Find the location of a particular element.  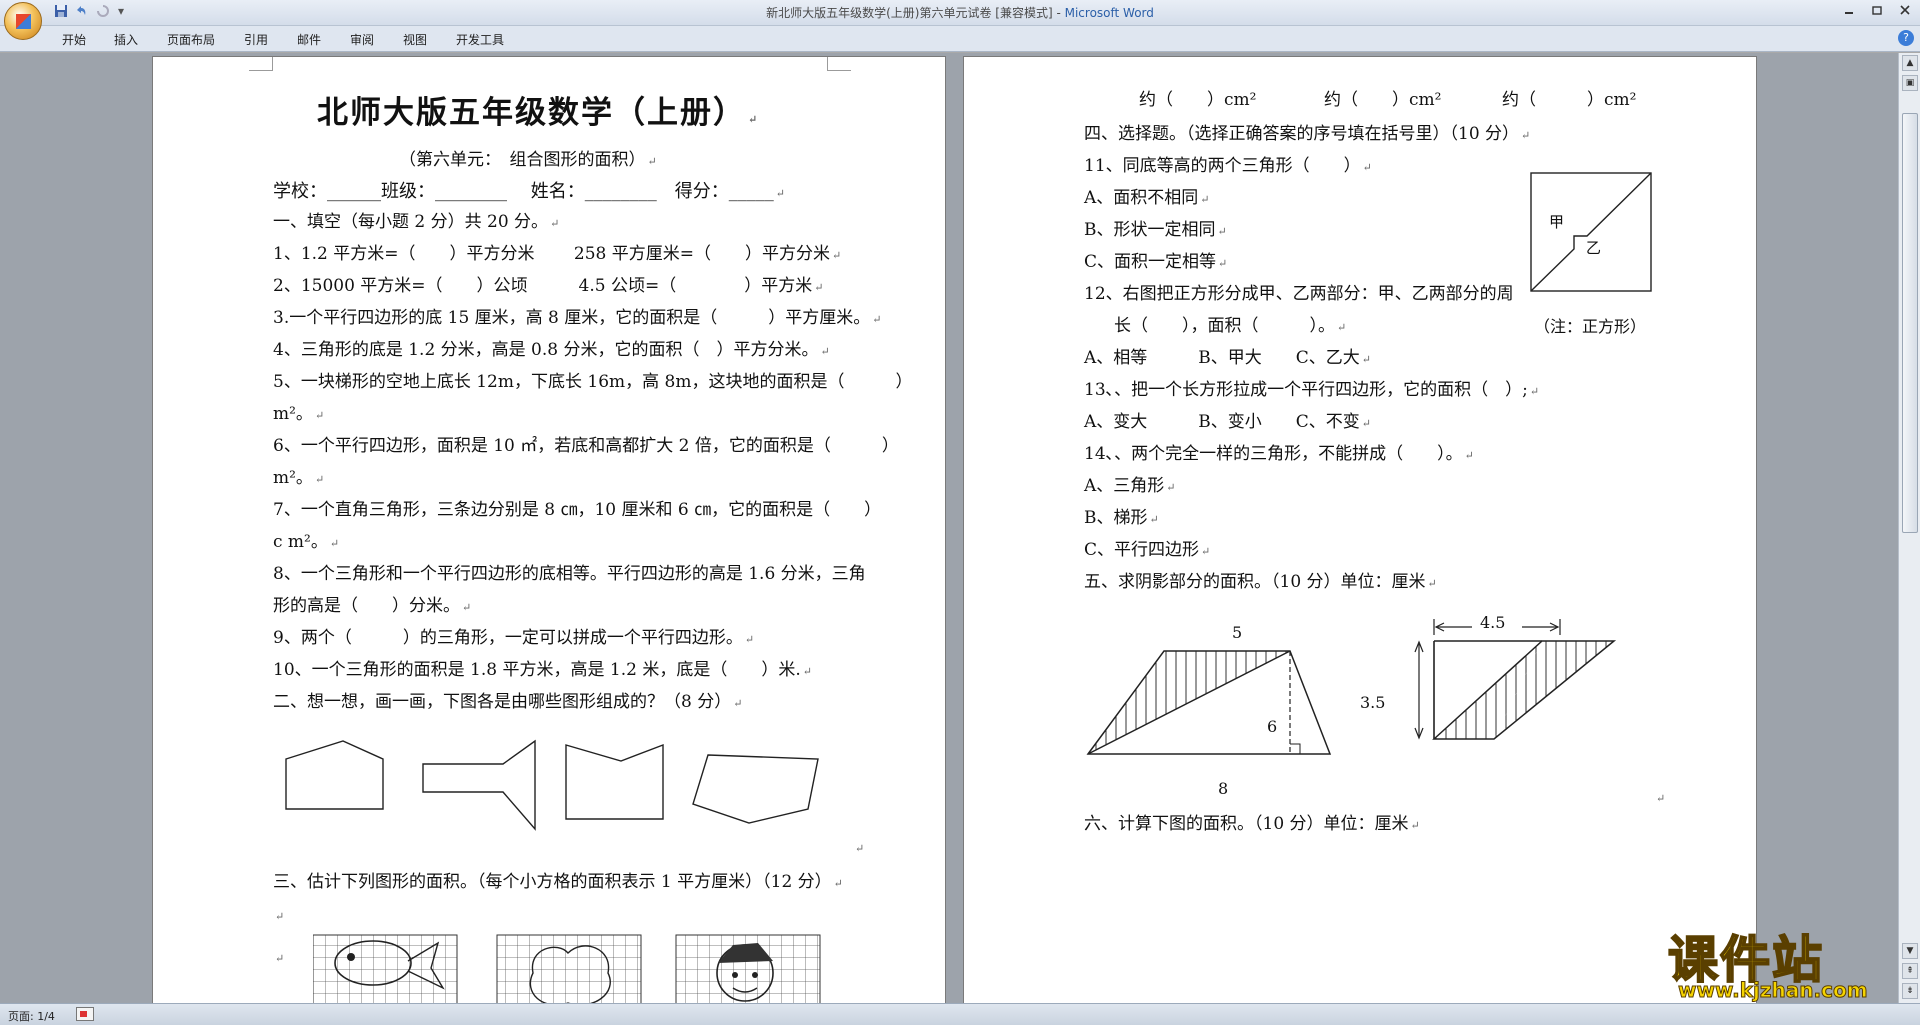

q11-option-b: B、形状一定相同 ↵ is located at coordinates (1155, 230).